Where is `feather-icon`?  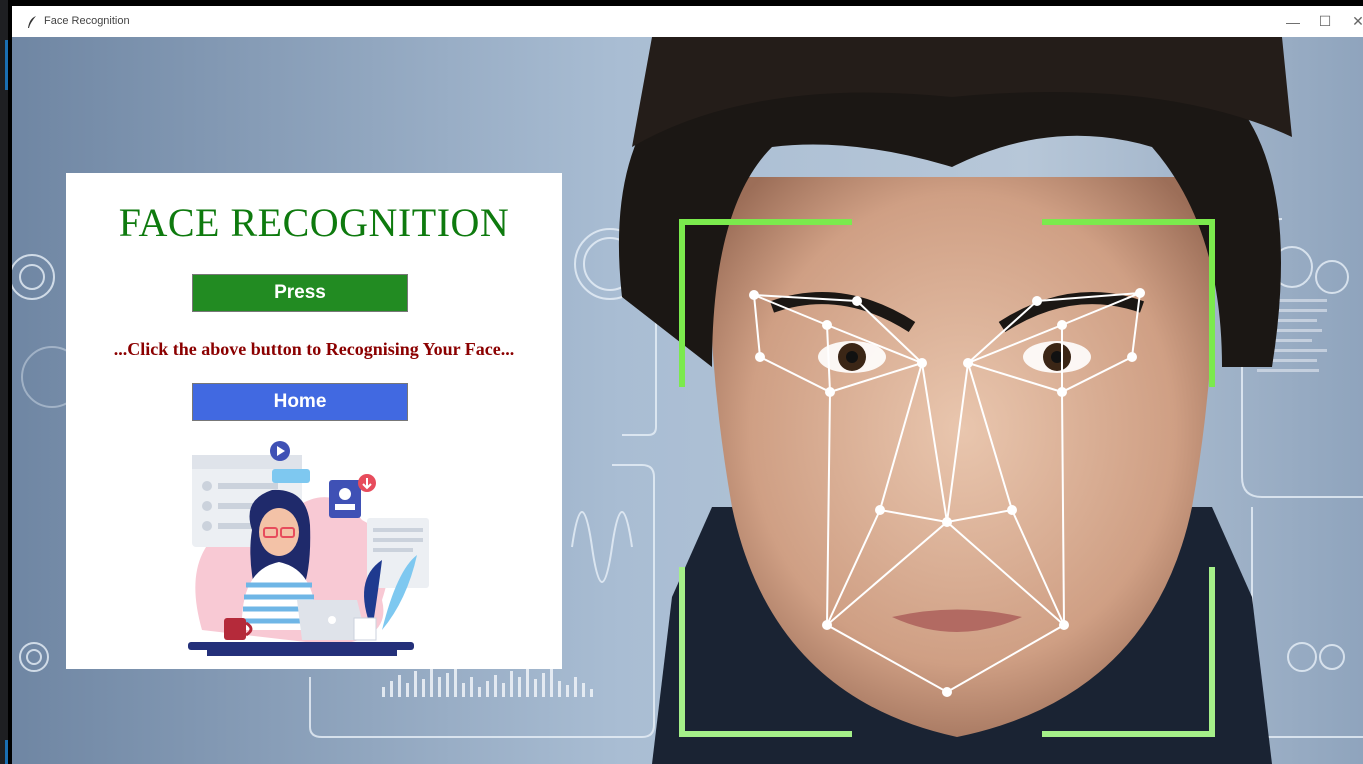 feather-icon is located at coordinates (32, 22).